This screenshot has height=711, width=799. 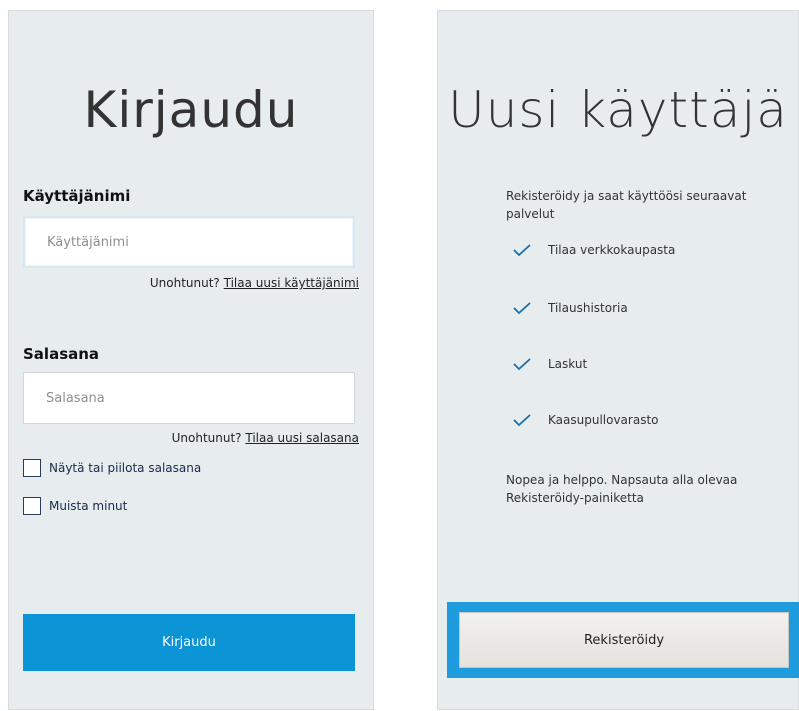 What do you see at coordinates (189, 398) in the screenshot?
I see `password-input` at bounding box center [189, 398].